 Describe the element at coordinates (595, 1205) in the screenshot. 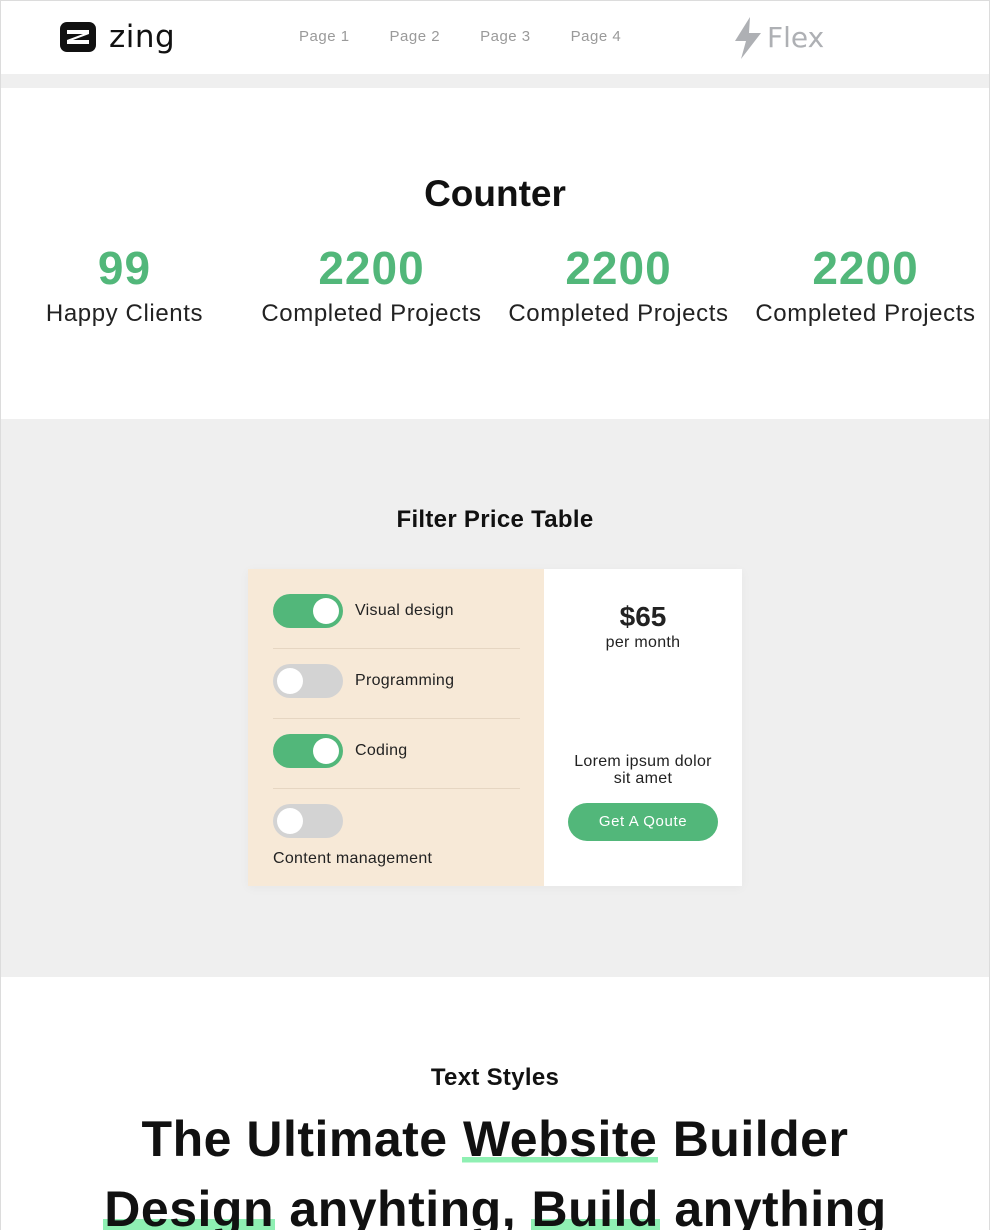

I see `highlighted-word: Build` at that location.